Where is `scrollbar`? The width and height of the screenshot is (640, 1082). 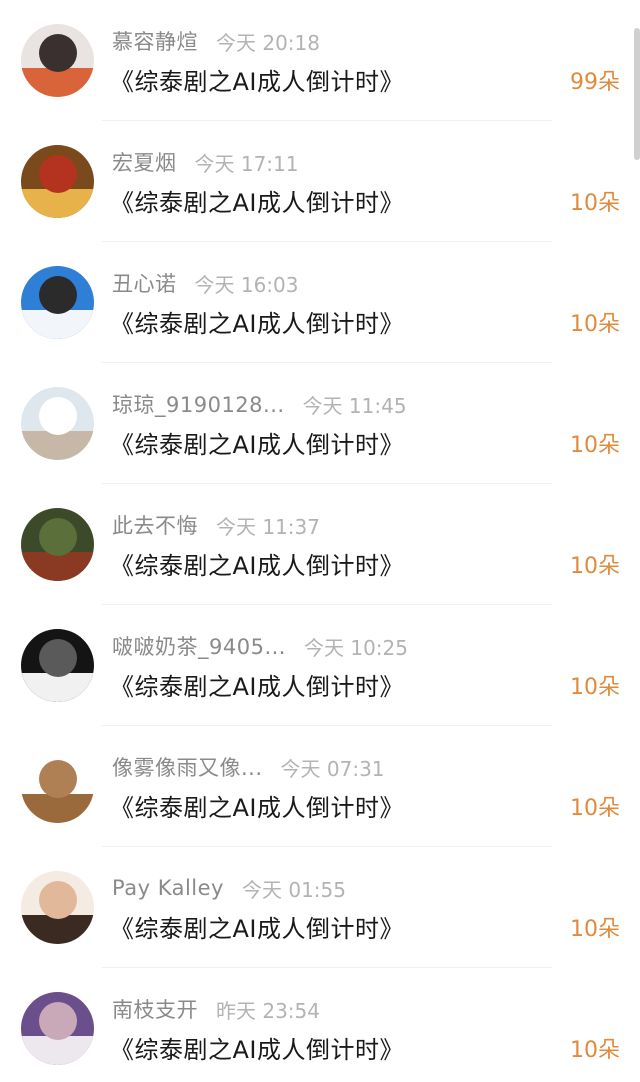 scrollbar is located at coordinates (637, 94).